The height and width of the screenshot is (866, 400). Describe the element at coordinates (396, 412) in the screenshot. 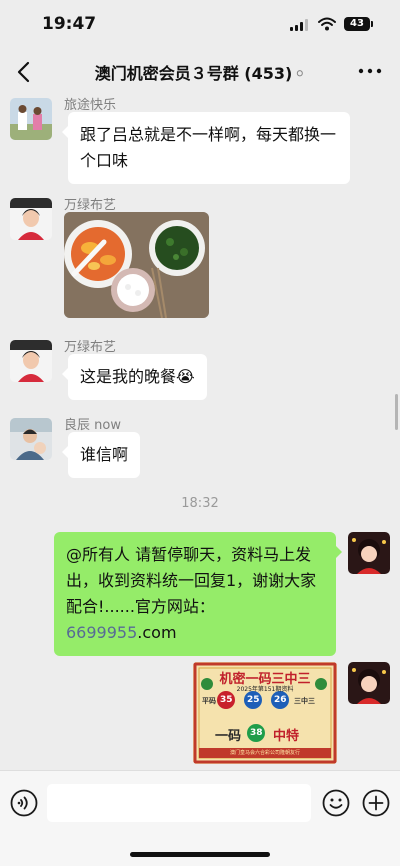

I see `scrollbar` at that location.